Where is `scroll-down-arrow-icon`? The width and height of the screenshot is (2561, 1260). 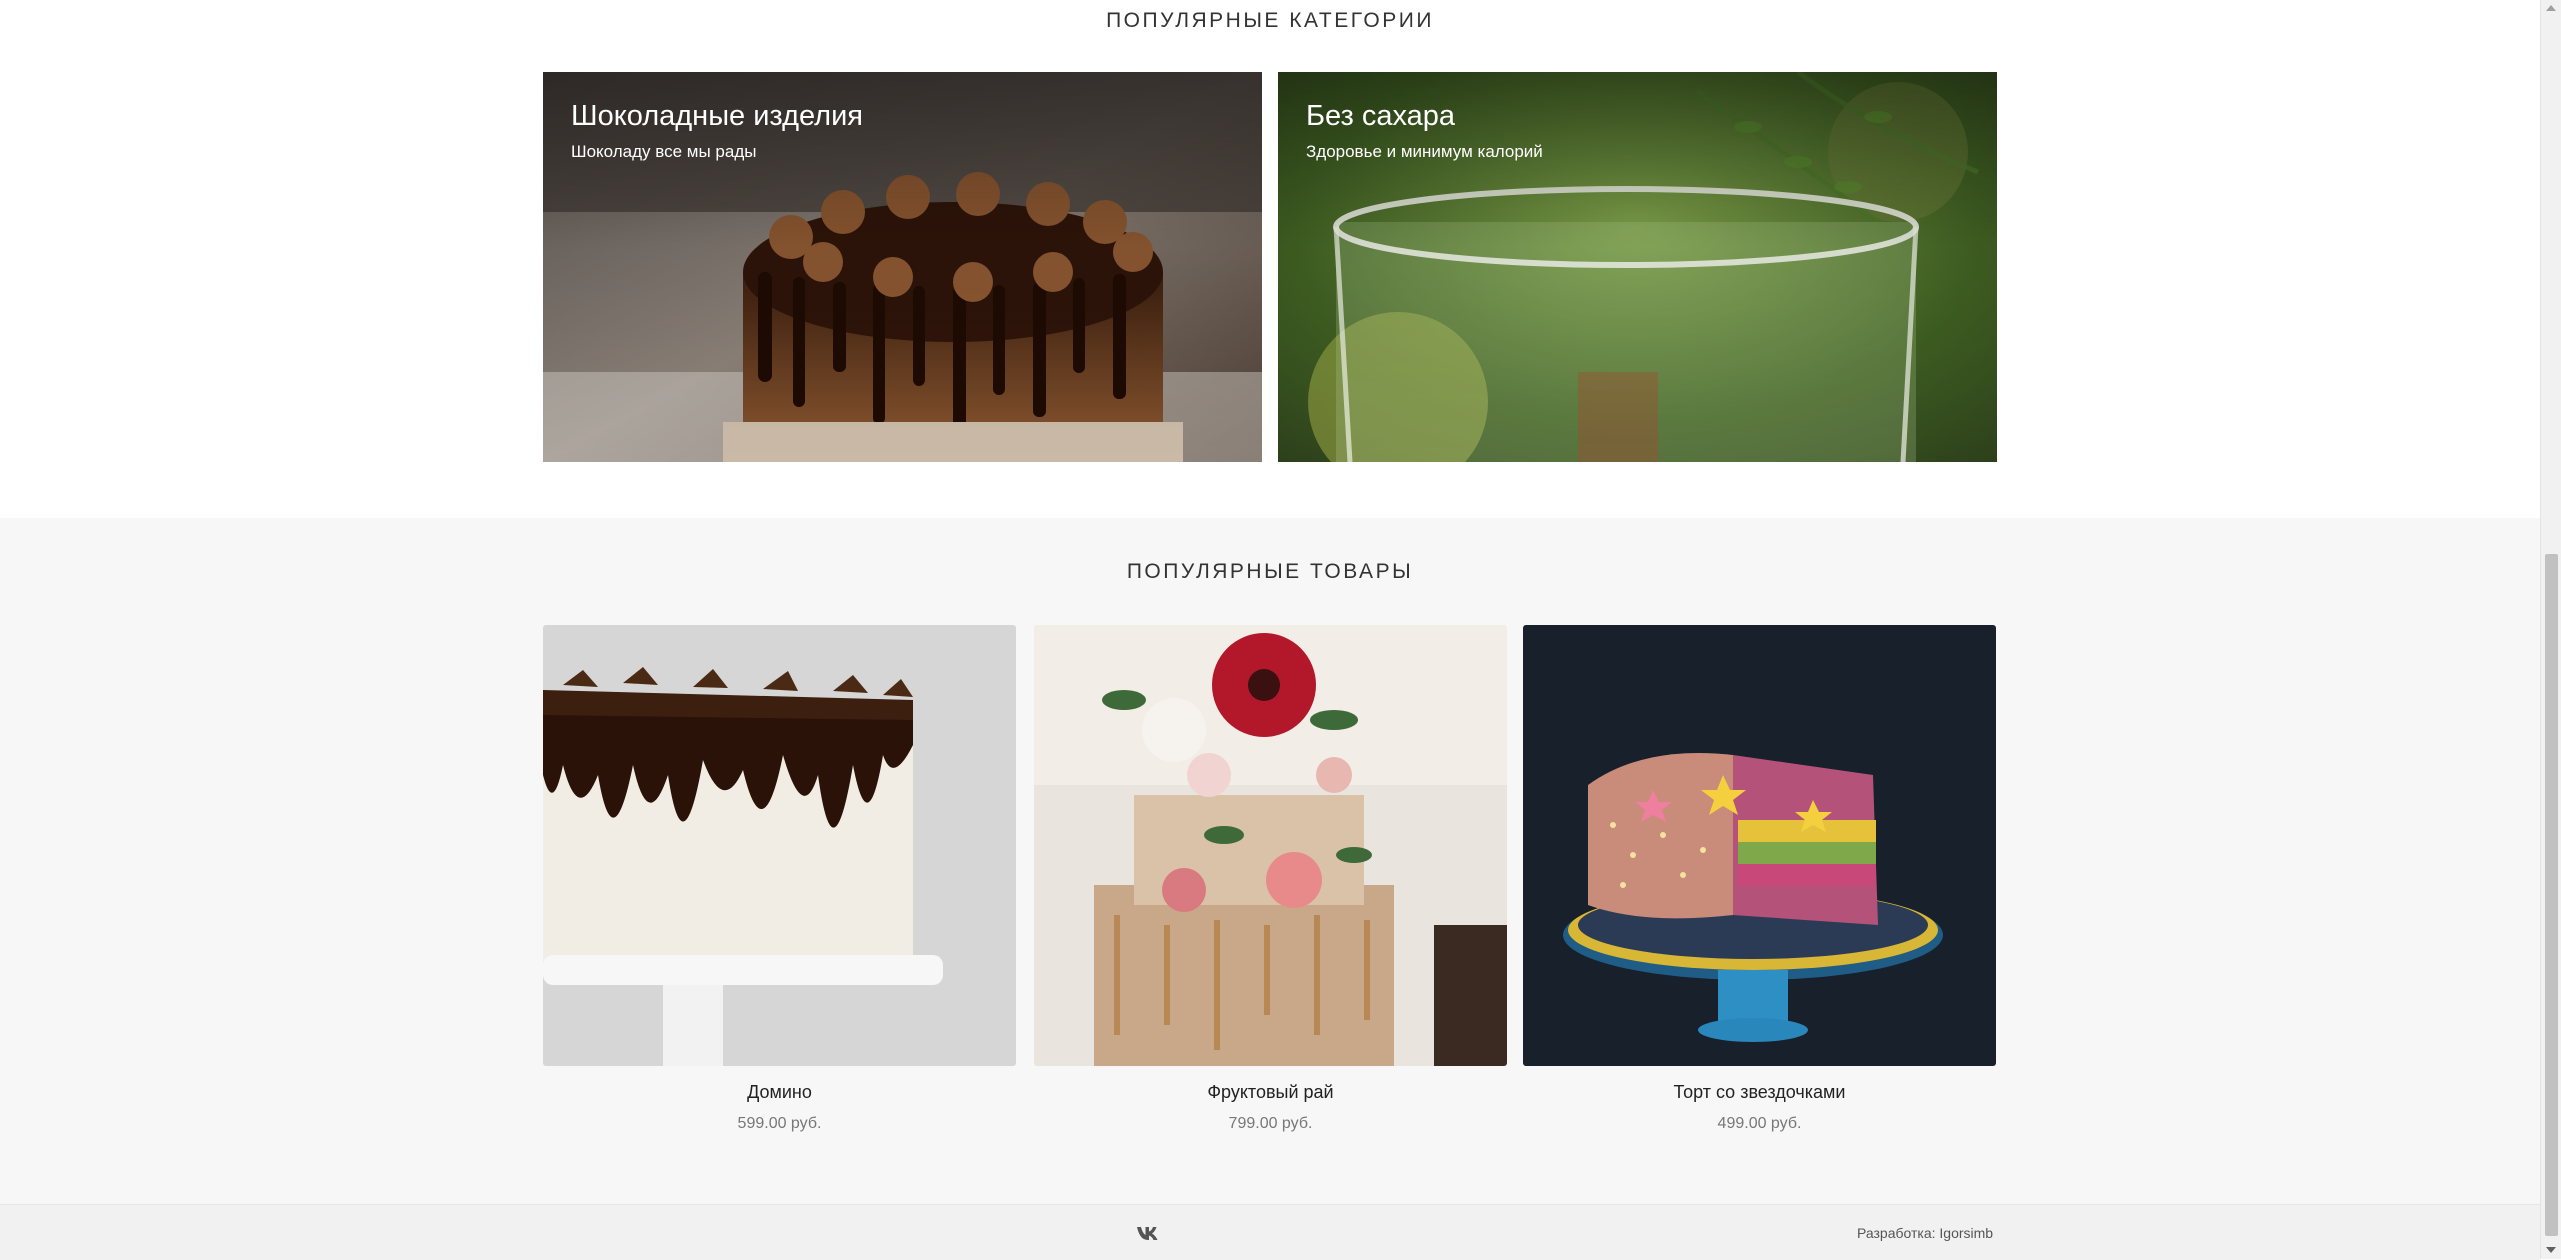 scroll-down-arrow-icon is located at coordinates (2551, 1250).